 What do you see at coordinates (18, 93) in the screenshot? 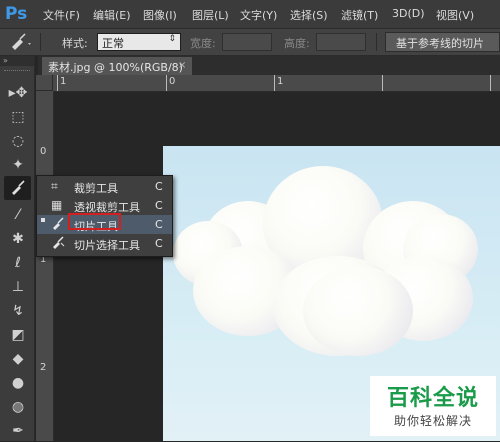
I see `move-icon: ▸✥` at bounding box center [18, 93].